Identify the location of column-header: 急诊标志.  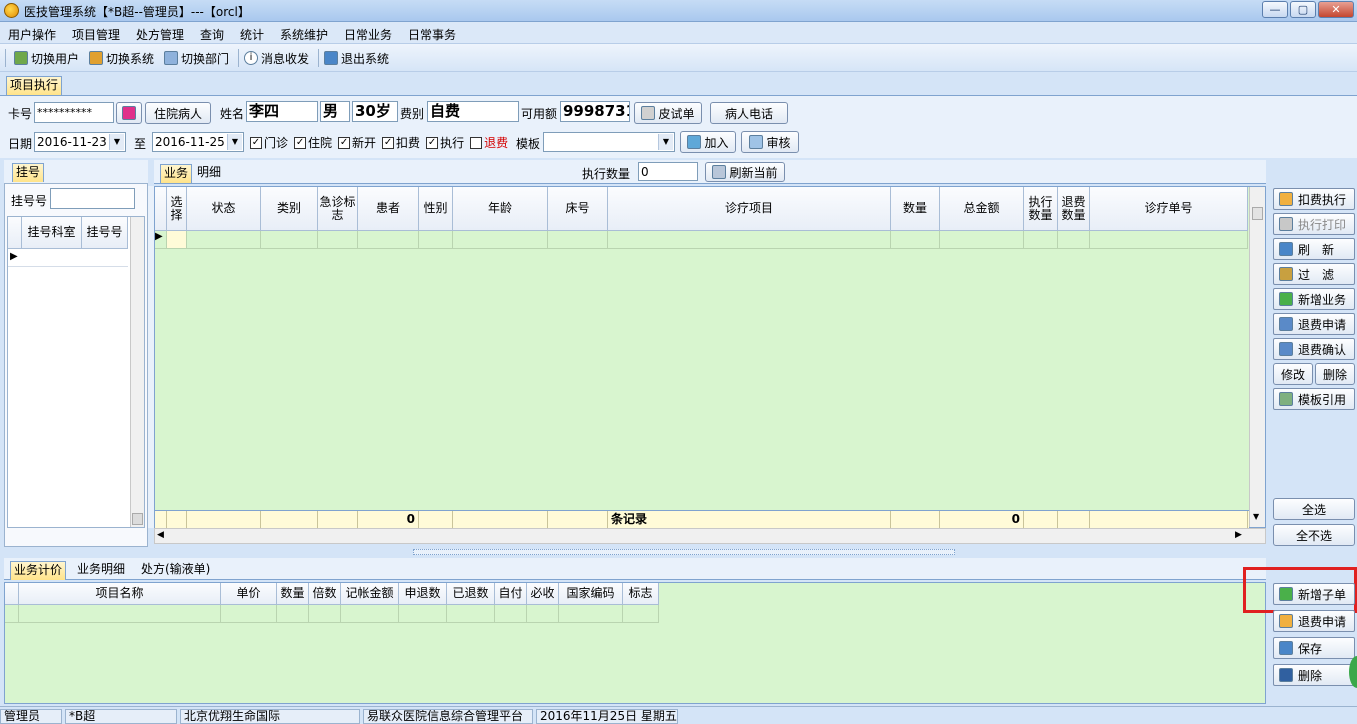
(338, 209).